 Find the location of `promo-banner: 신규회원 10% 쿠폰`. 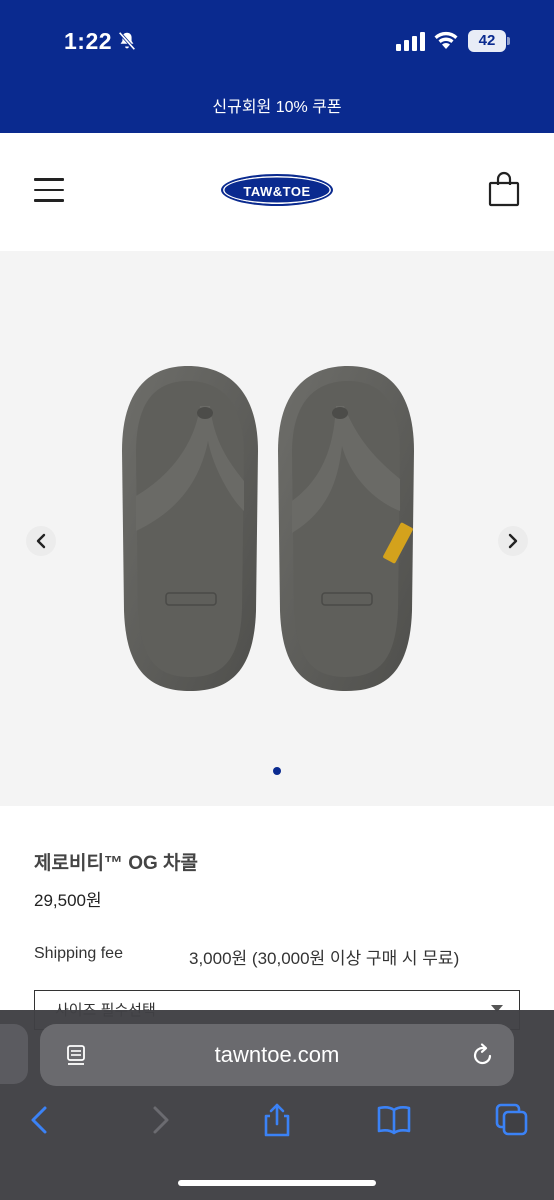

promo-banner: 신규회원 10% 쿠폰 is located at coordinates (277, 108).